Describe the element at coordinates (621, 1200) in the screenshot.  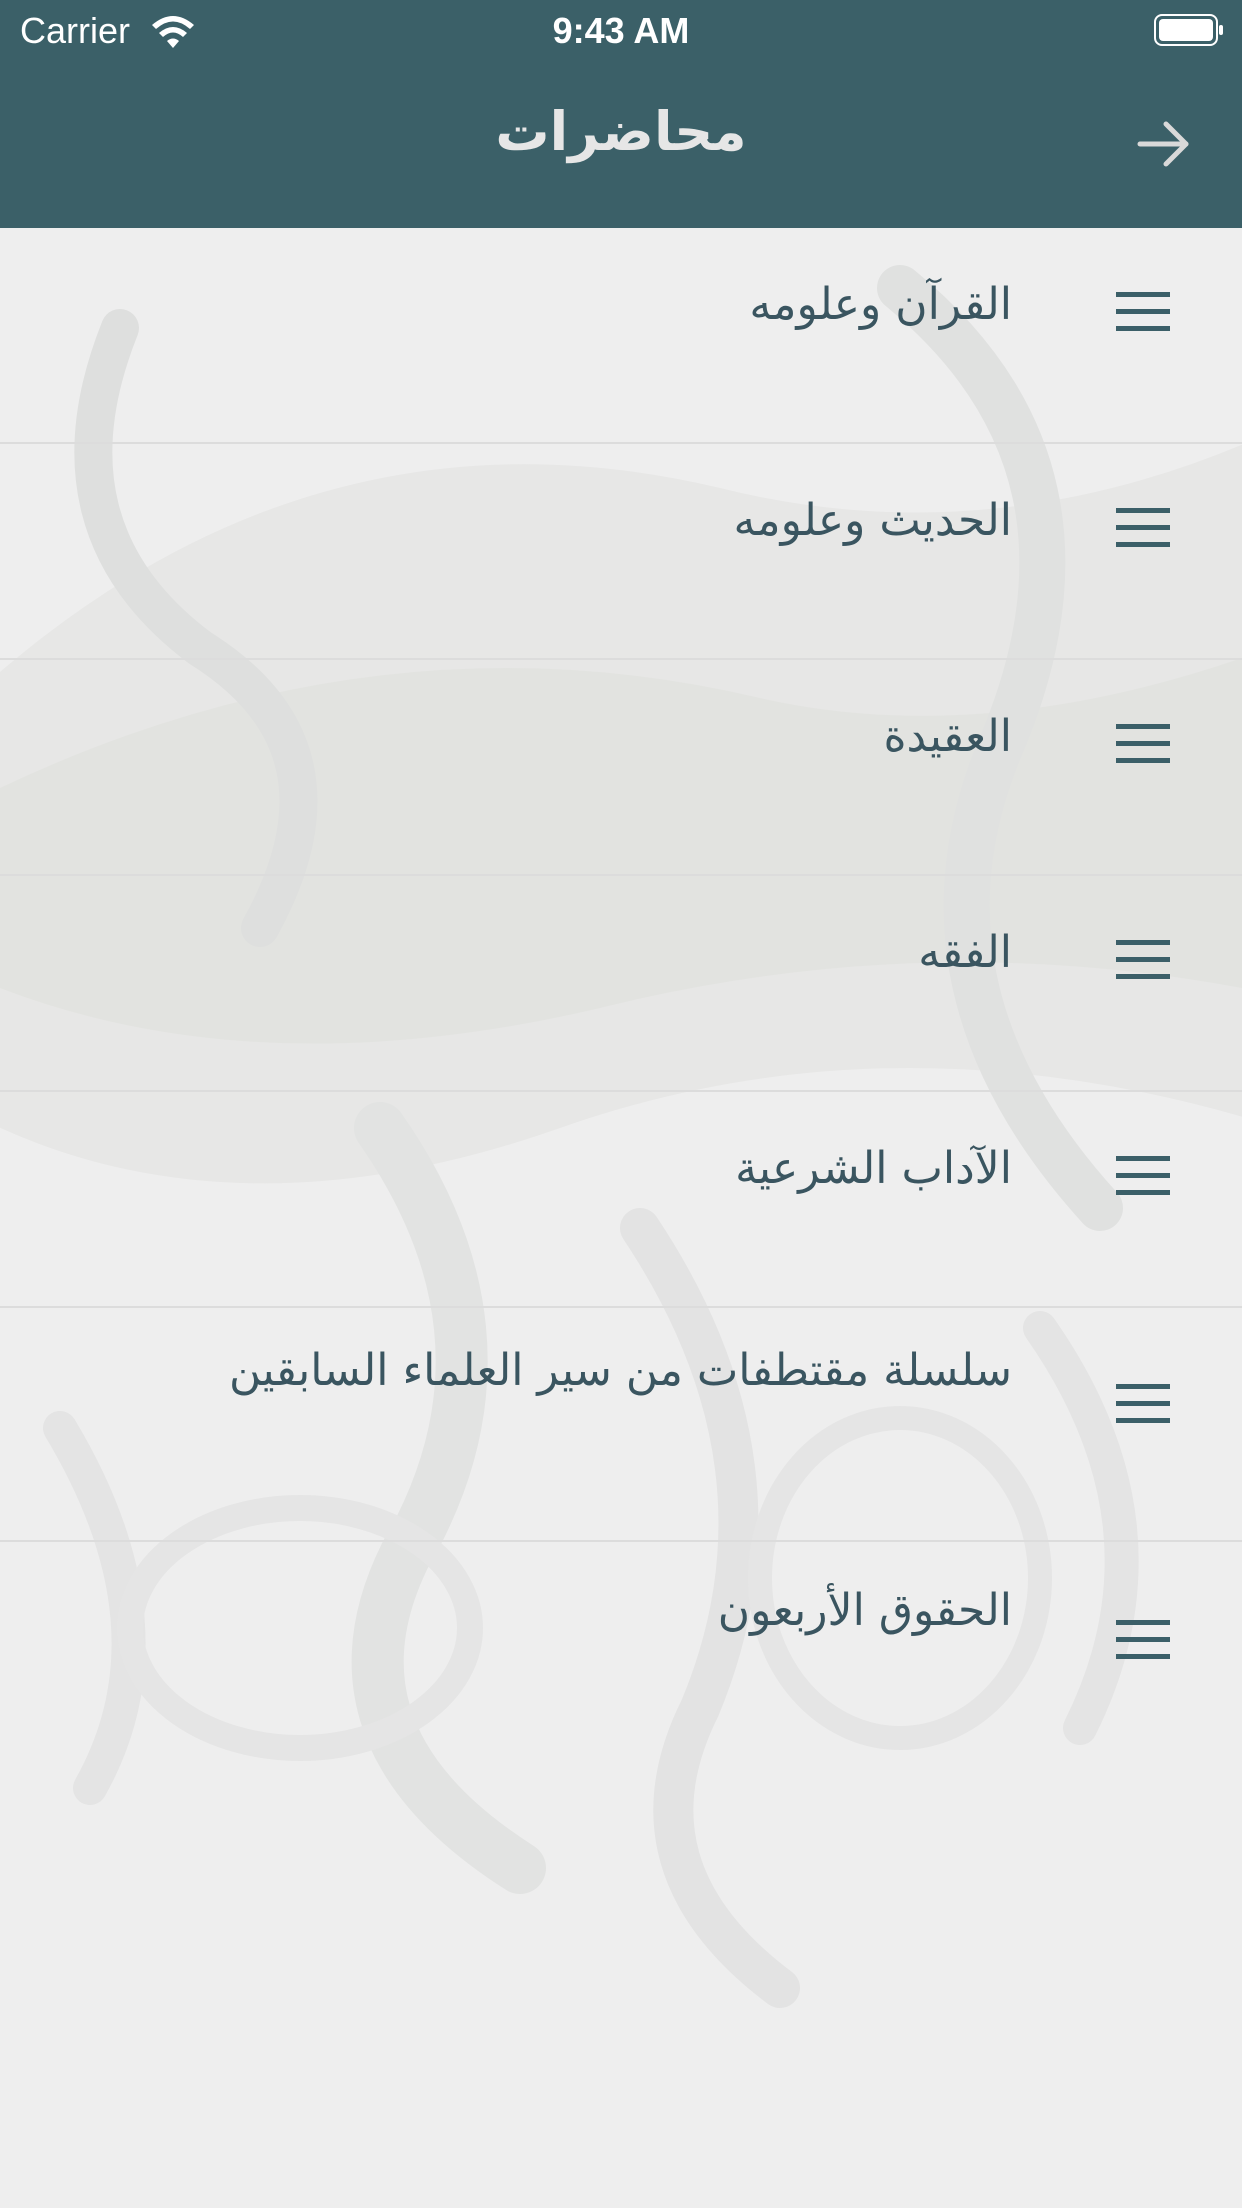
I see `list-item: الآداب الشرعية` at that location.